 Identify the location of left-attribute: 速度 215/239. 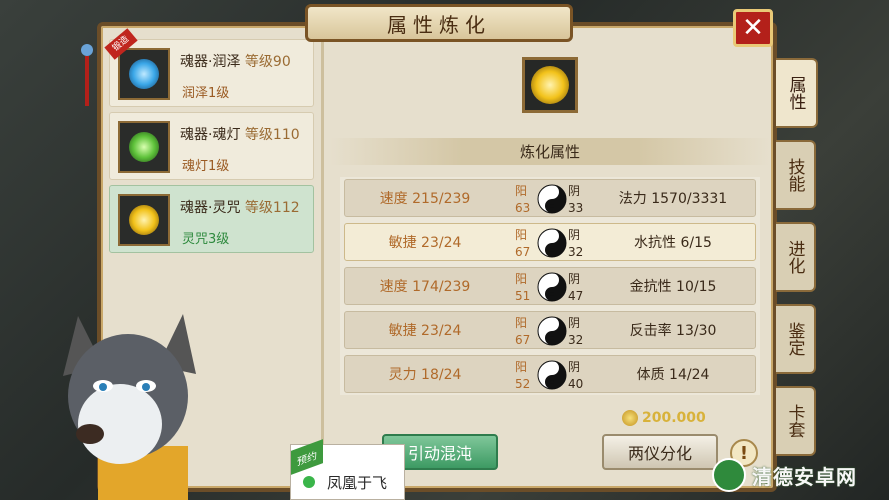
(425, 199).